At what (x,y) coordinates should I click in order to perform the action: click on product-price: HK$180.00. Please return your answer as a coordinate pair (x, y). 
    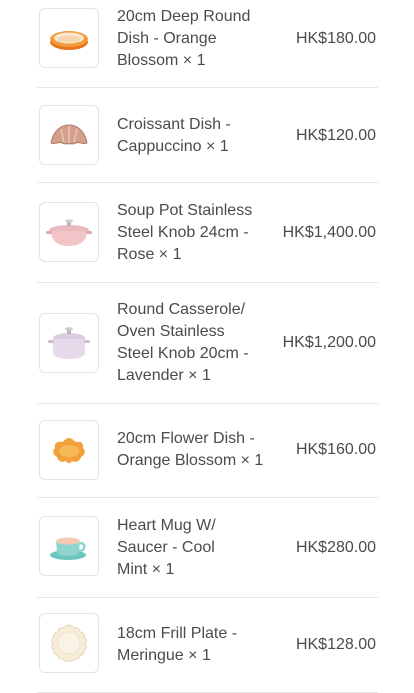
    Looking at the image, I should click on (335, 38).